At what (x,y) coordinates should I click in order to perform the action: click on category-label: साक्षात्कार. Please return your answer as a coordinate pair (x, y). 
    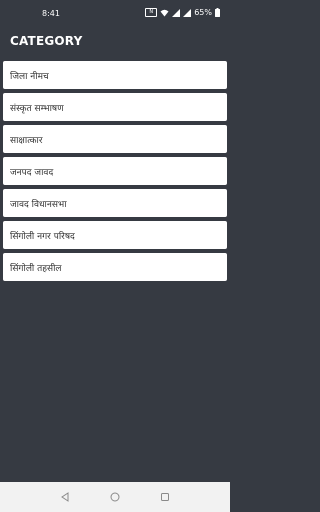
    Looking at the image, I should click on (26, 140).